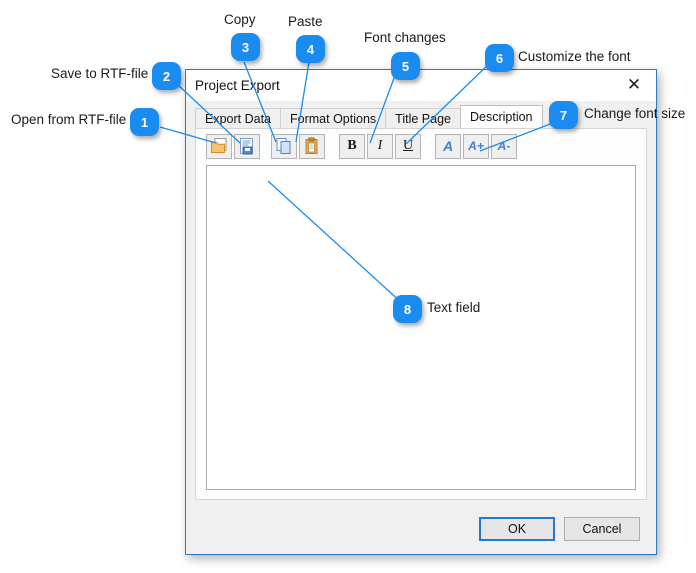  Describe the element at coordinates (405, 37) in the screenshot. I see `callout-label-5: Font changes` at that location.